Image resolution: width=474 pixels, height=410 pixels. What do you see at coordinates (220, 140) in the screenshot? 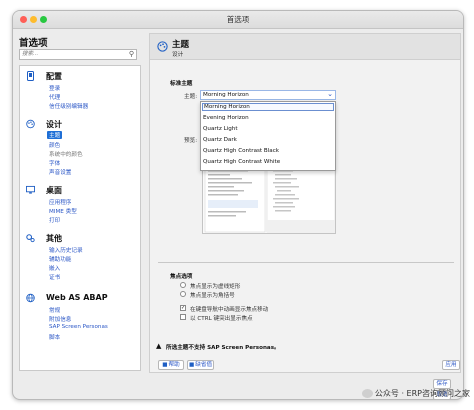
I see `theme-option: Quartz Dark` at bounding box center [220, 140].